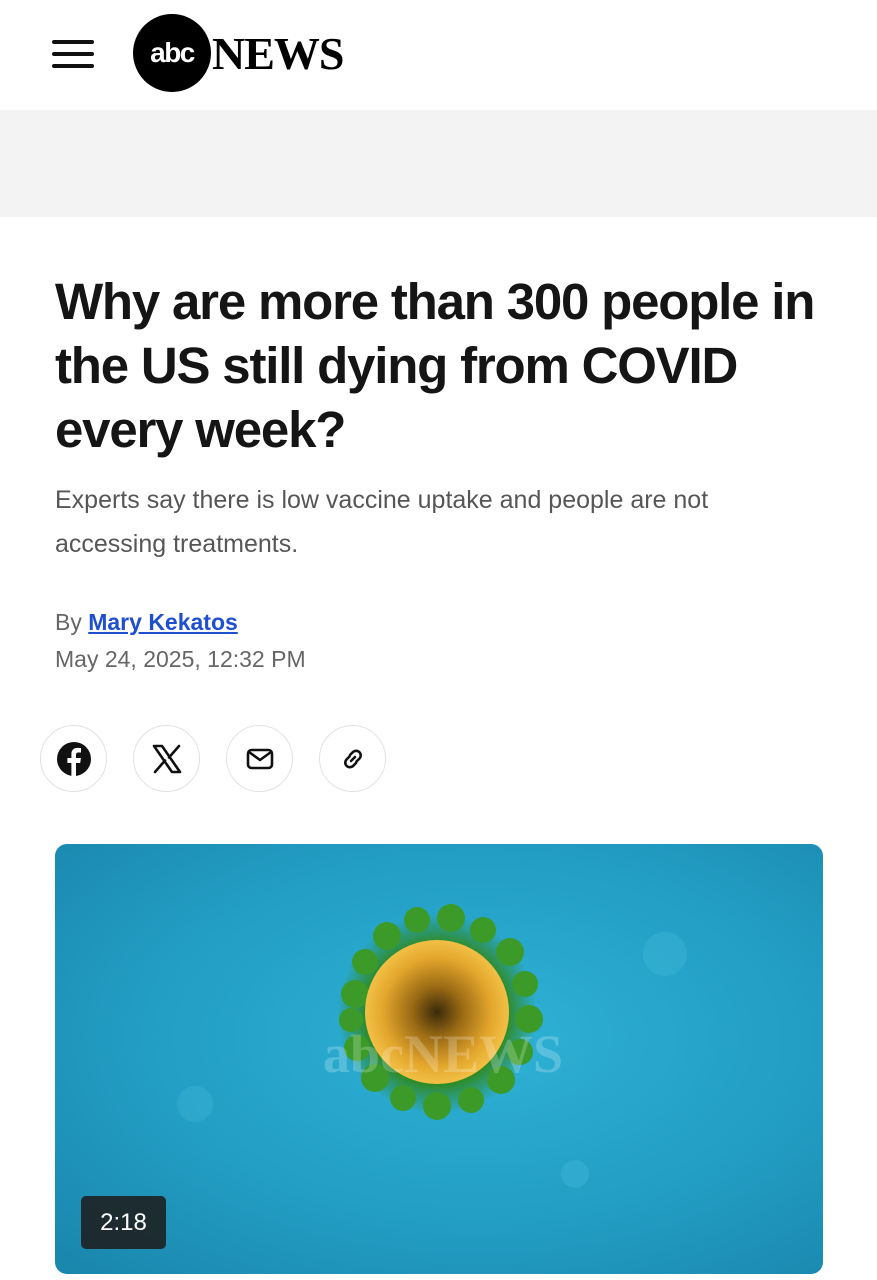  I want to click on byline-prefix: By, so click(68, 622).